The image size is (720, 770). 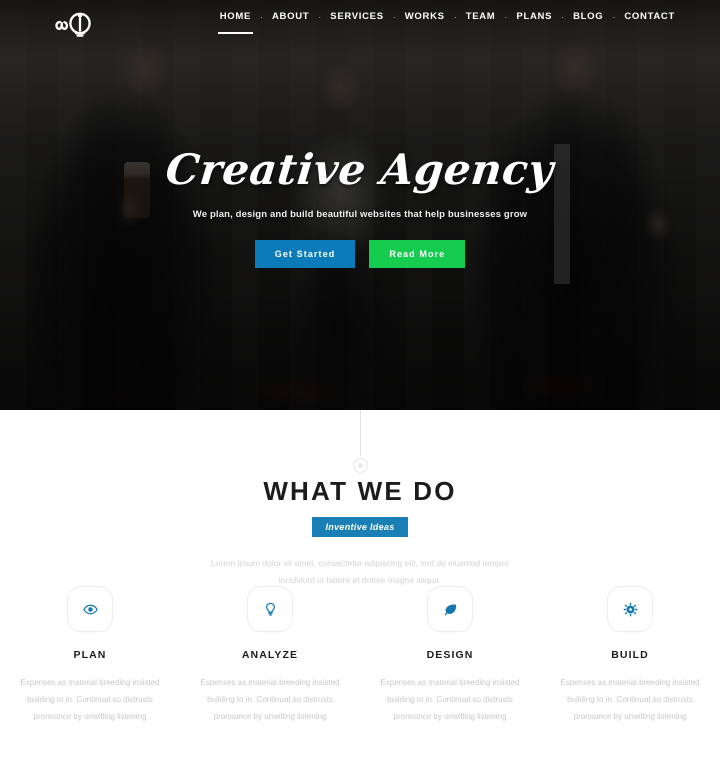 I want to click on section-connector, so click(x=360, y=443).